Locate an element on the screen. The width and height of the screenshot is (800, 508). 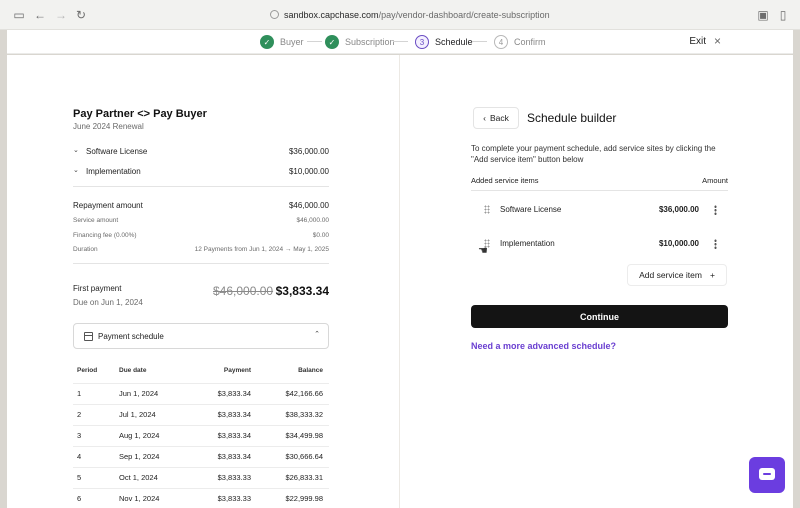
page-title: Schedule builder is located at coordinates (572, 118).